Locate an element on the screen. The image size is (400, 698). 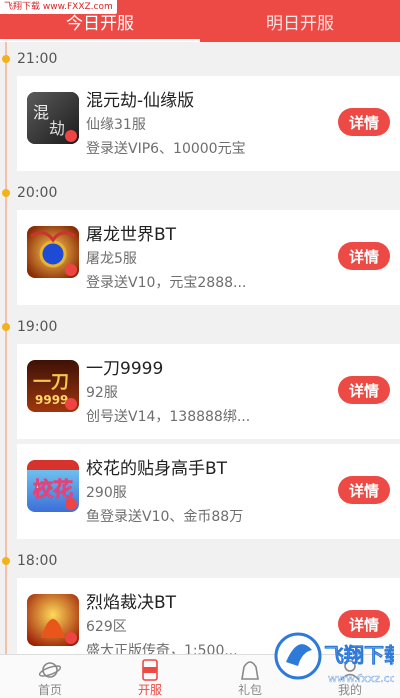
nav-label: 礼包 is located at coordinates (249, 690).